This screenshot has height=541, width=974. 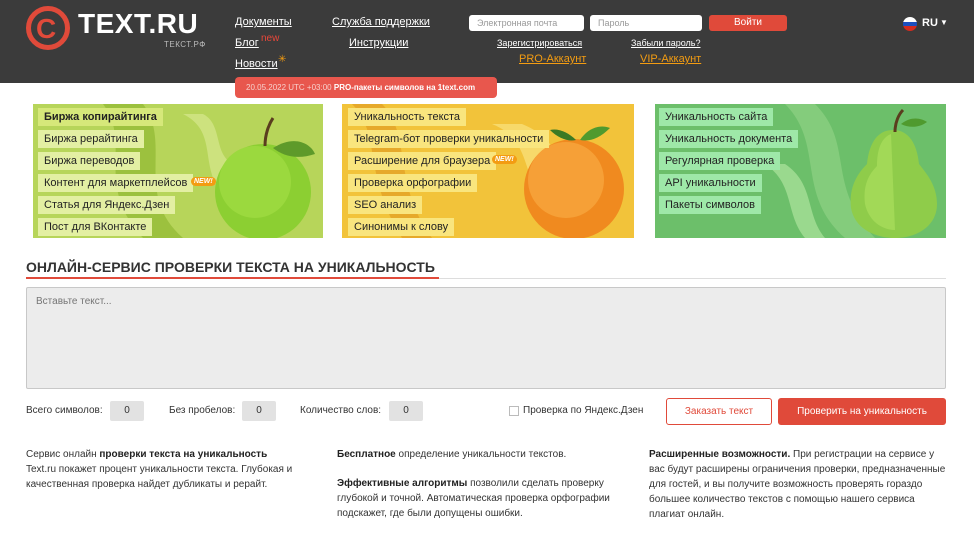 What do you see at coordinates (930, 23) in the screenshot?
I see `language-label: RU` at bounding box center [930, 23].